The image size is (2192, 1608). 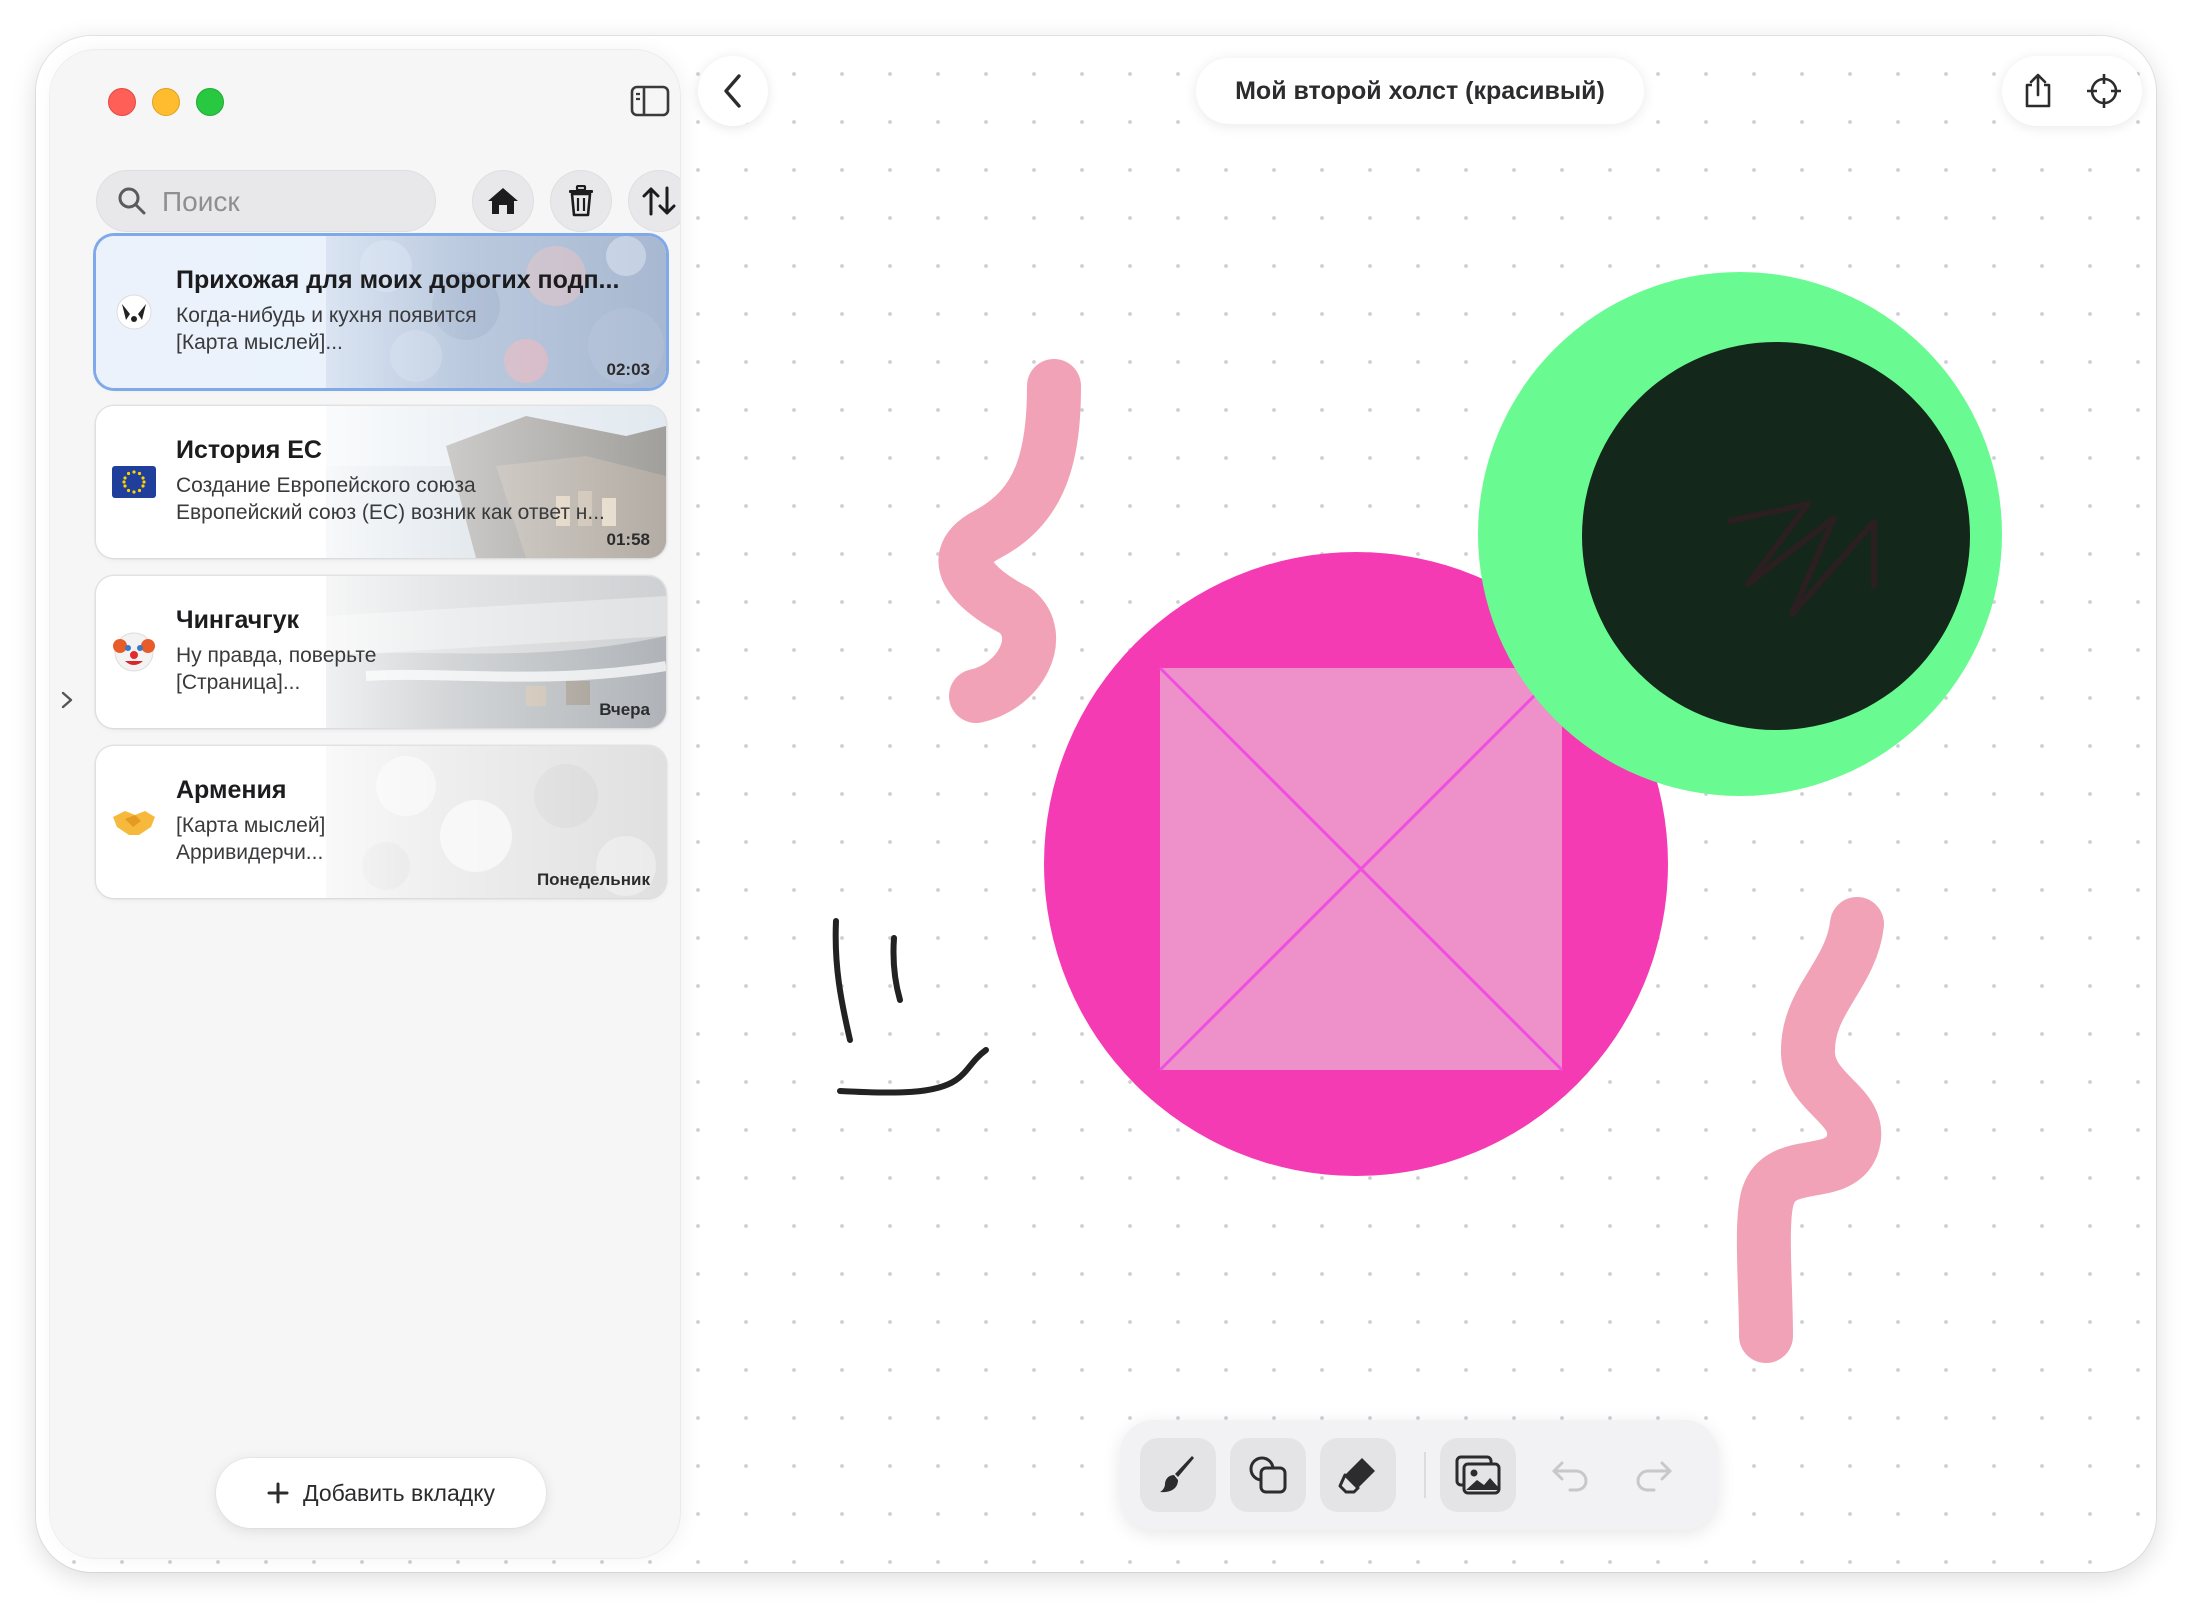 I want to click on chevron-right-icon, so click(x=67, y=700).